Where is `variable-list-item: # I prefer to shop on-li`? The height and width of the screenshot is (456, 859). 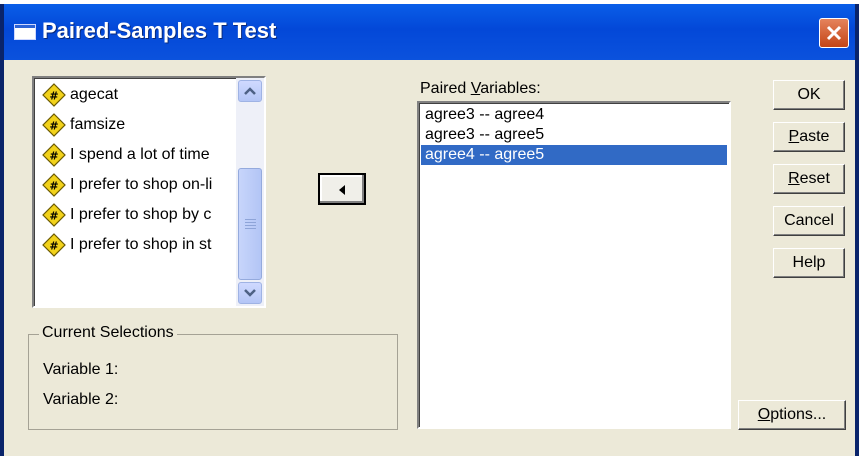
variable-list-item: # I prefer to shop on-li is located at coordinates (142, 185).